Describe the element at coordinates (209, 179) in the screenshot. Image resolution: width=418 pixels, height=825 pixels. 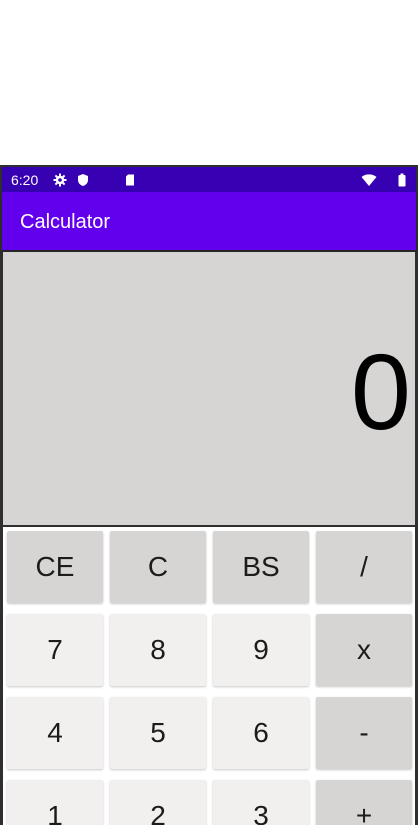
I see `status-bar: 6:20` at that location.